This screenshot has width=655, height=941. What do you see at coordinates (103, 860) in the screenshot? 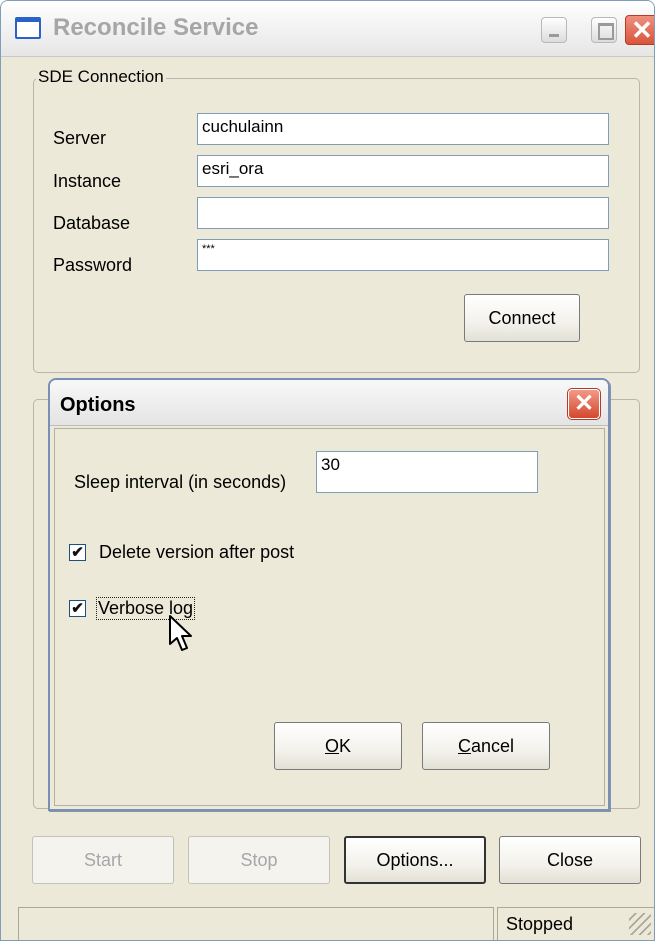
I see `start-button: Start` at bounding box center [103, 860].